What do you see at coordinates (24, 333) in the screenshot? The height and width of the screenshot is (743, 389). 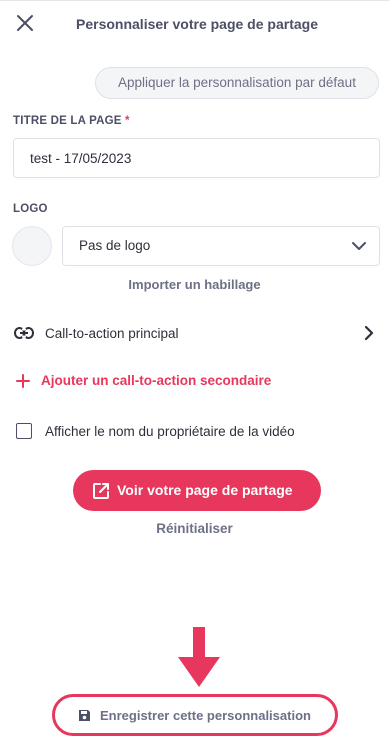 I see `link-icon` at bounding box center [24, 333].